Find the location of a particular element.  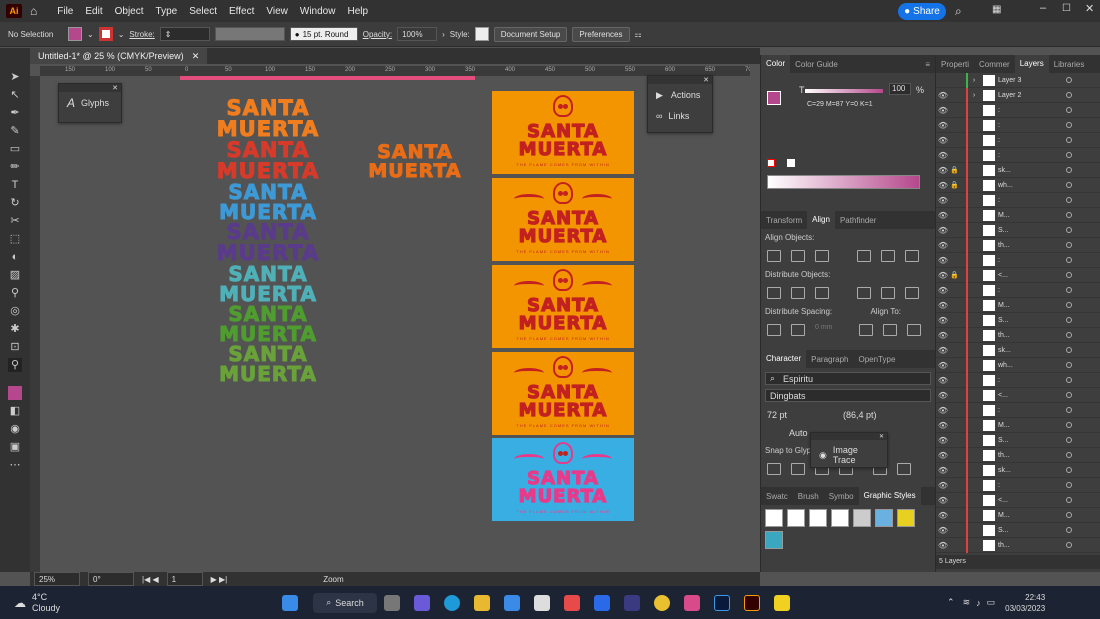

free-transform-tool-icon: ⬚ is located at coordinates (15, 239).